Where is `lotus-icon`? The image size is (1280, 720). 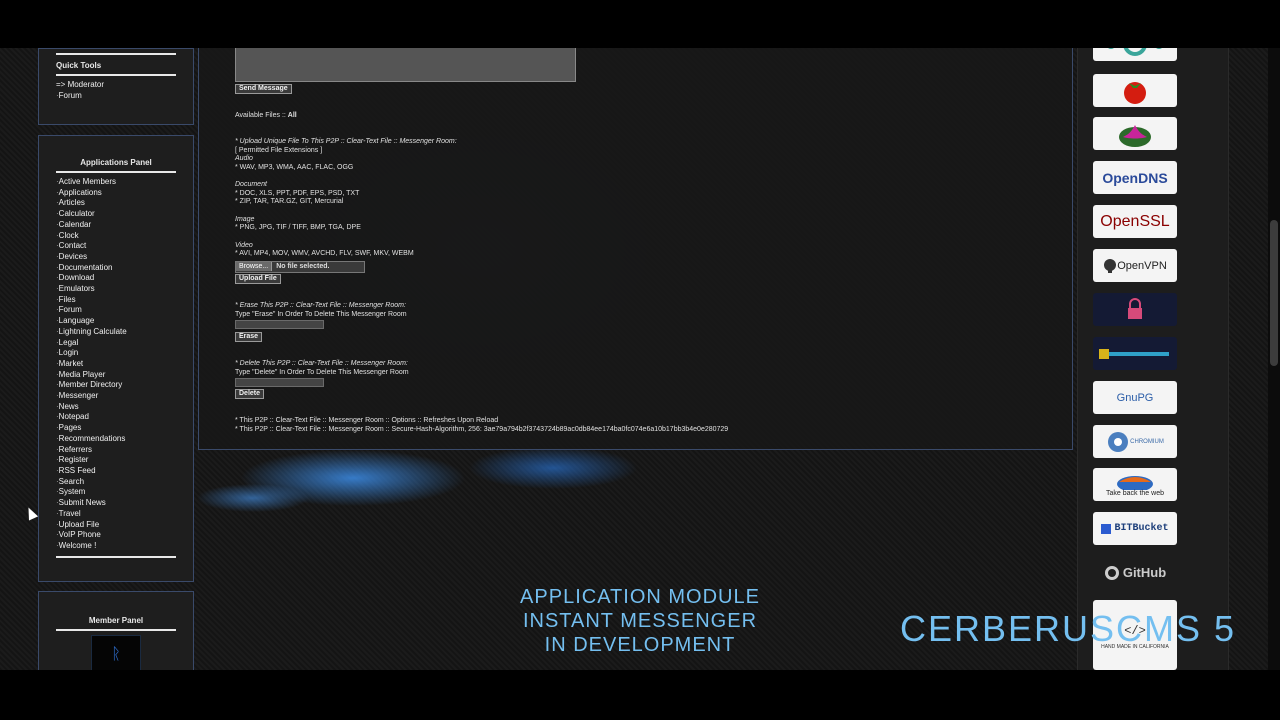 lotus-icon is located at coordinates (1135, 135).